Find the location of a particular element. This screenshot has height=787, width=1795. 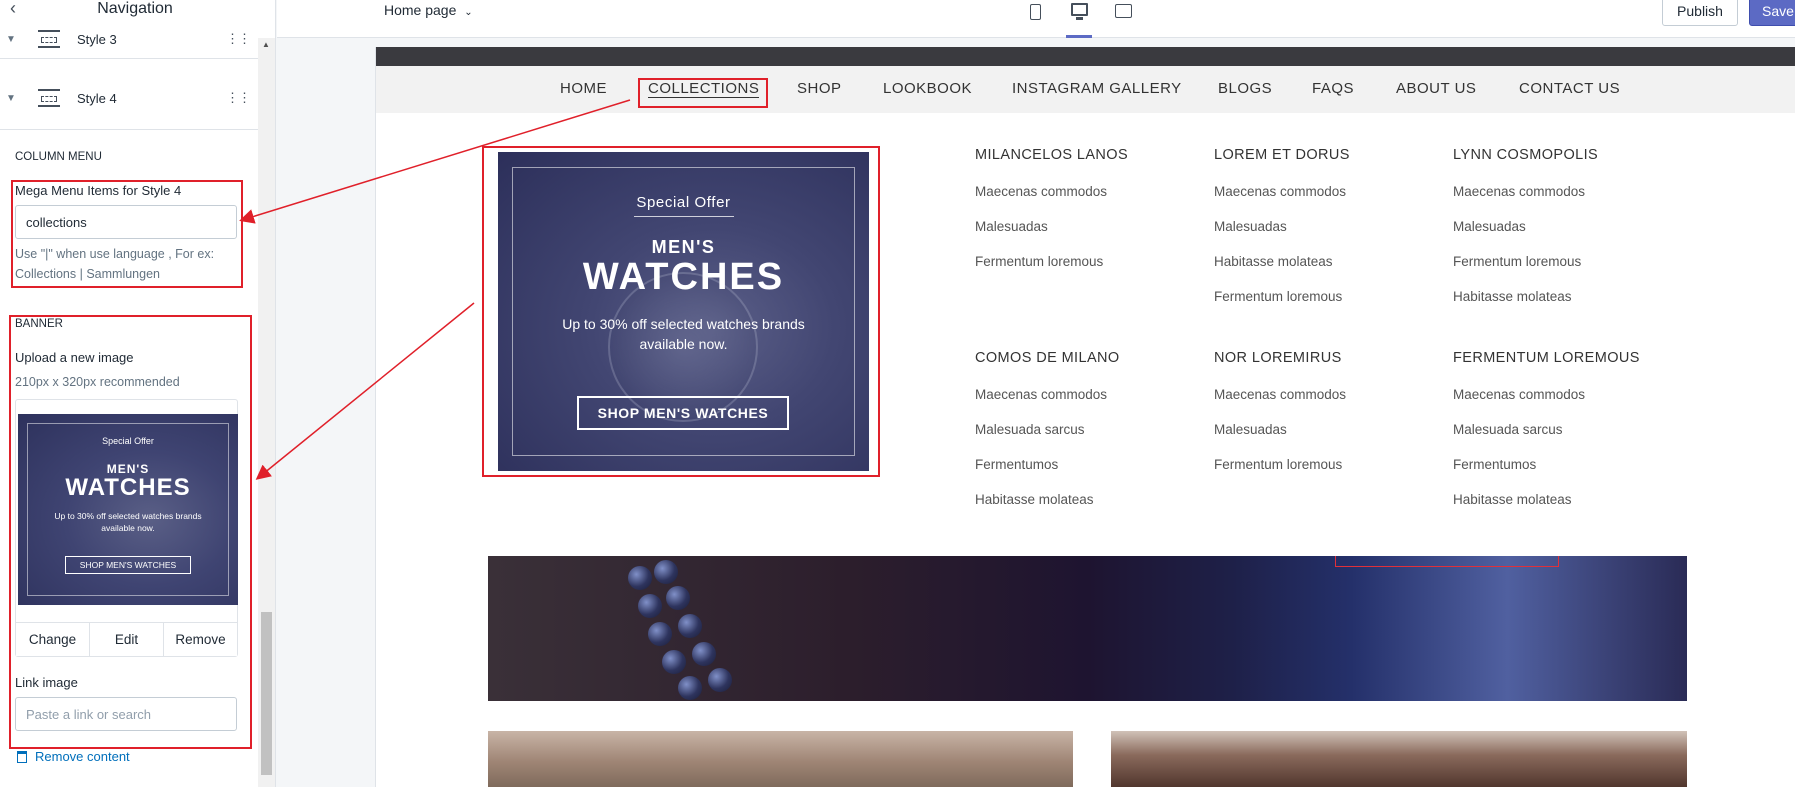

remove-content-link: Remove content is located at coordinates (73, 756).